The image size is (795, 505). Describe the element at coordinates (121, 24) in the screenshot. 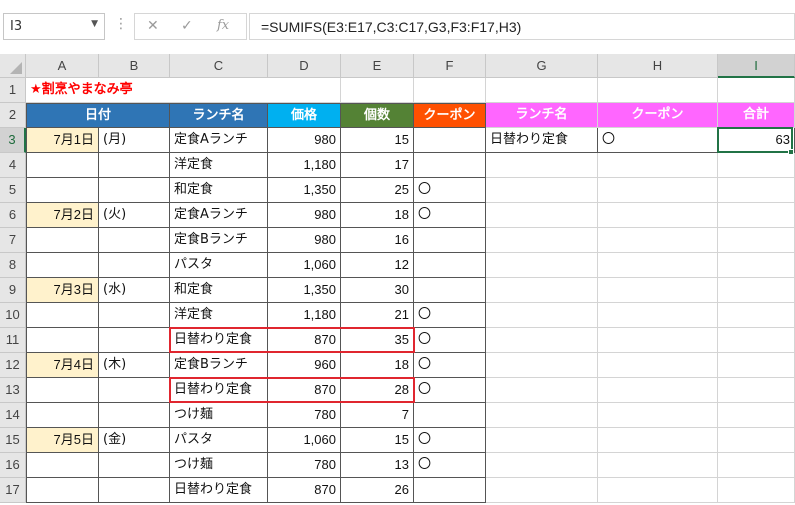

I see `more-options-icon: ⋮` at that location.